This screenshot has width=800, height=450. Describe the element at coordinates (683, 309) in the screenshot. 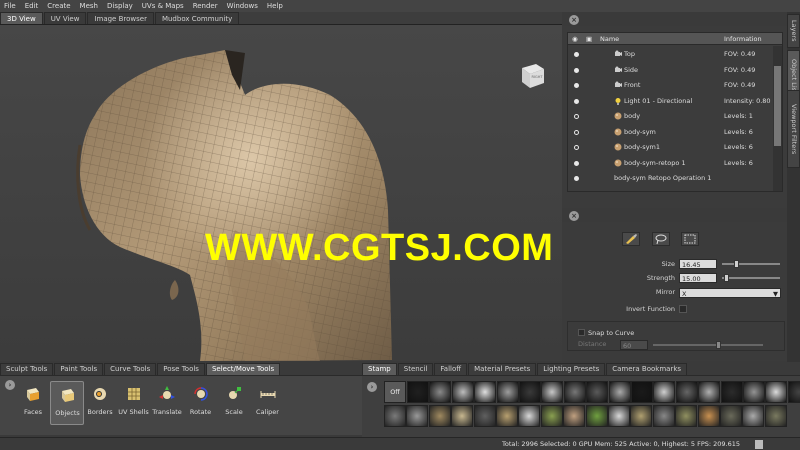

I see `invert-checkbox` at that location.